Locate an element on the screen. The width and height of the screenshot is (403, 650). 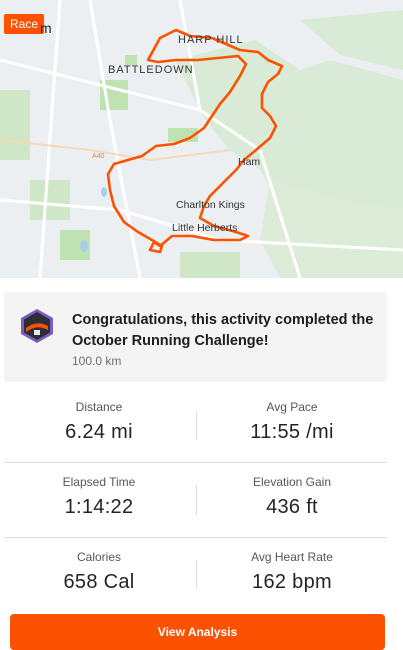
stats-row: Calories 658 Cal Avg Heart Rate 162 bpm is located at coordinates (195, 575).